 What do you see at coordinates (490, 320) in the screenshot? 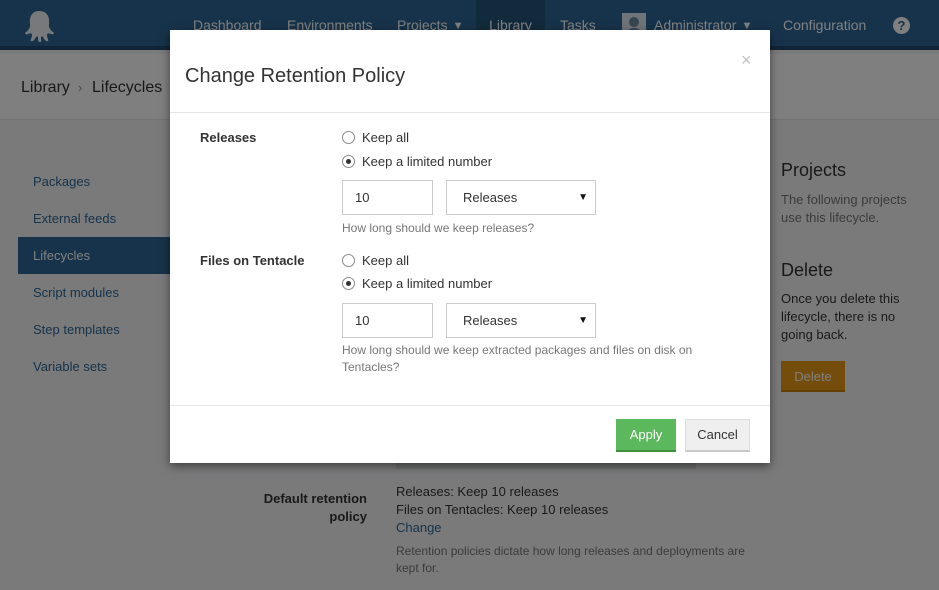
I see `tentacle-unit-value: Releases` at bounding box center [490, 320].